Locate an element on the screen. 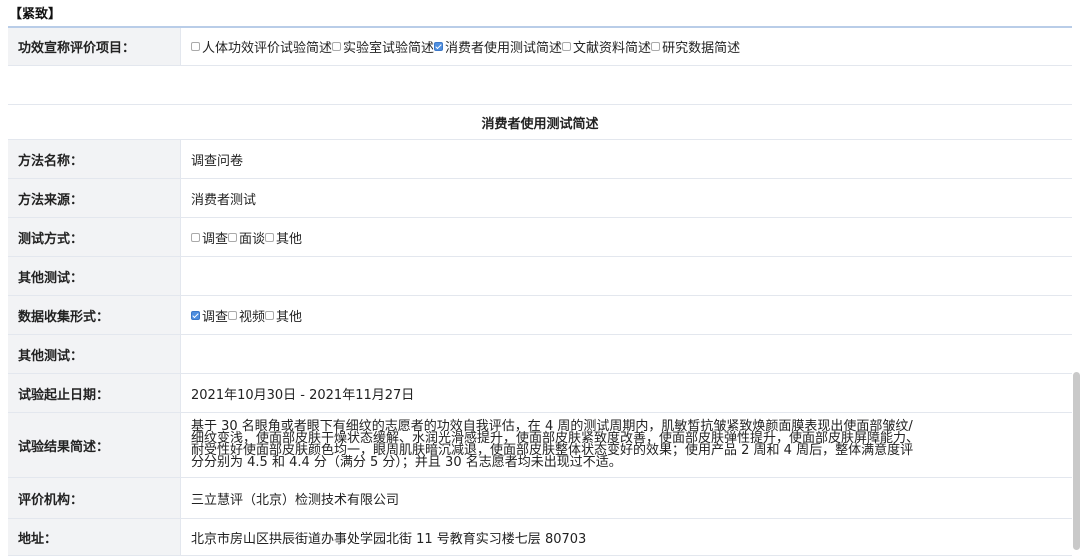  data-collection-label: 数据收集形式： is located at coordinates (94, 315).